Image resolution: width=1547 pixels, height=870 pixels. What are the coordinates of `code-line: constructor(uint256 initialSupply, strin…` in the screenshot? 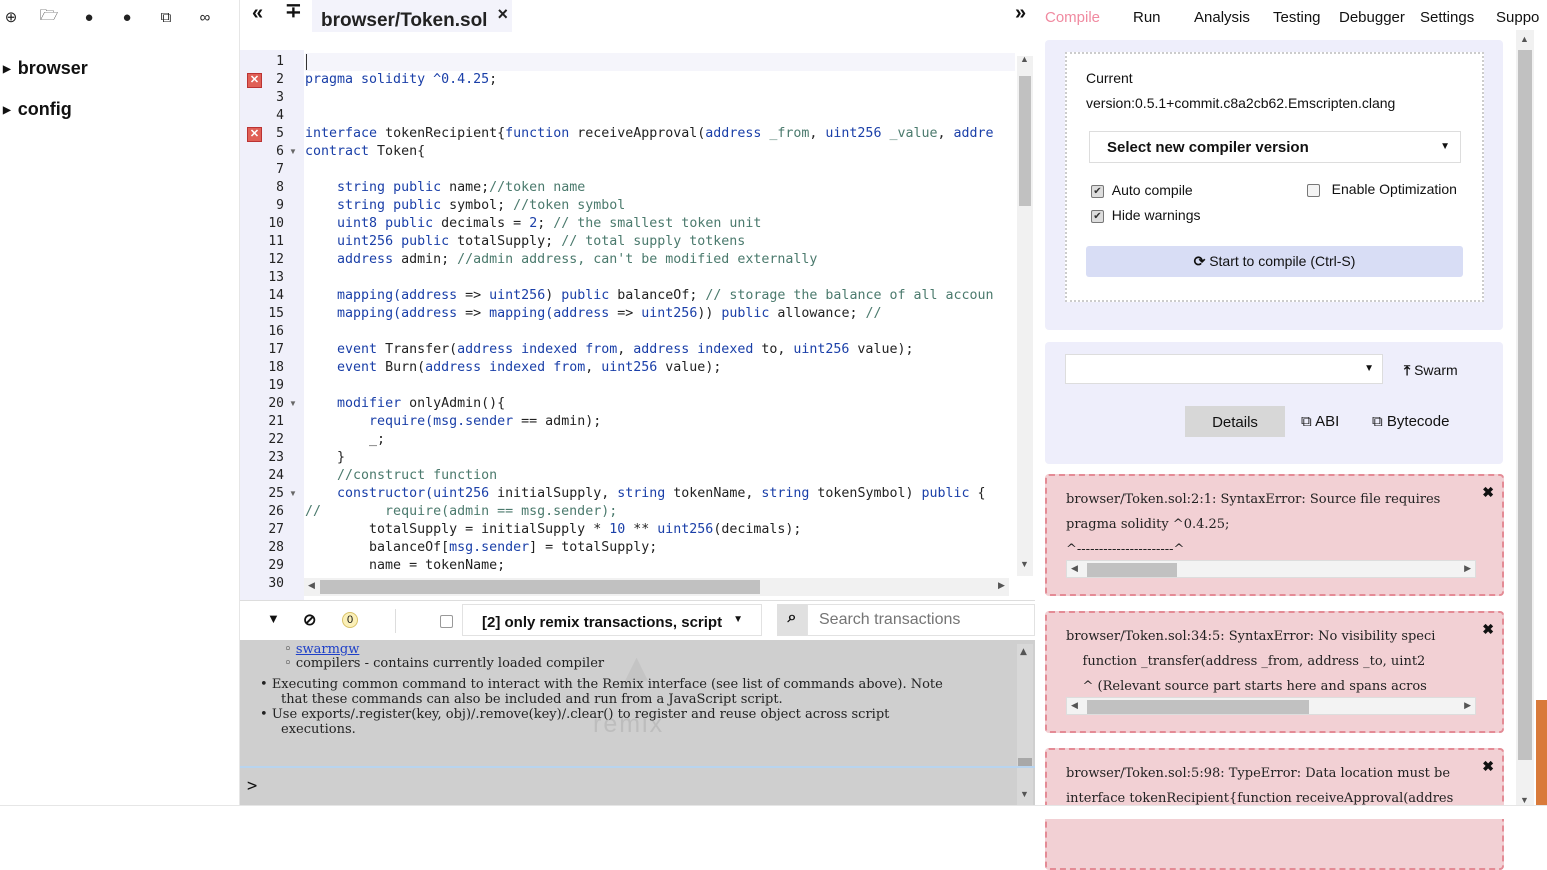 It's located at (645, 494).